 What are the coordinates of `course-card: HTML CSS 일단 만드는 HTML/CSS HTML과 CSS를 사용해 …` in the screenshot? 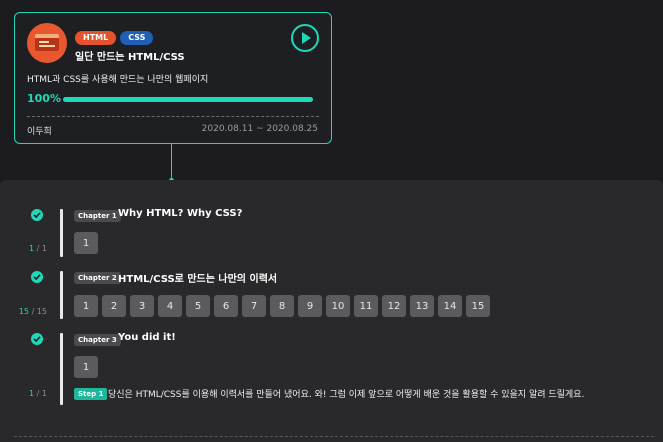 It's located at (173, 78).